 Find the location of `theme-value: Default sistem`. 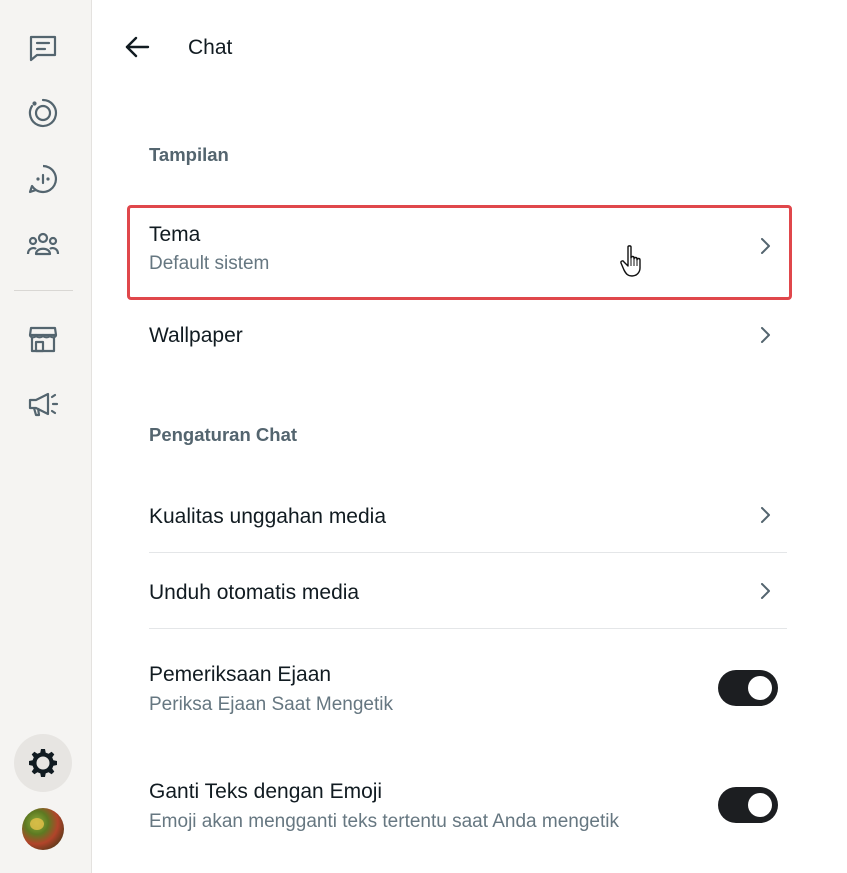

theme-value: Default sistem is located at coordinates (209, 263).